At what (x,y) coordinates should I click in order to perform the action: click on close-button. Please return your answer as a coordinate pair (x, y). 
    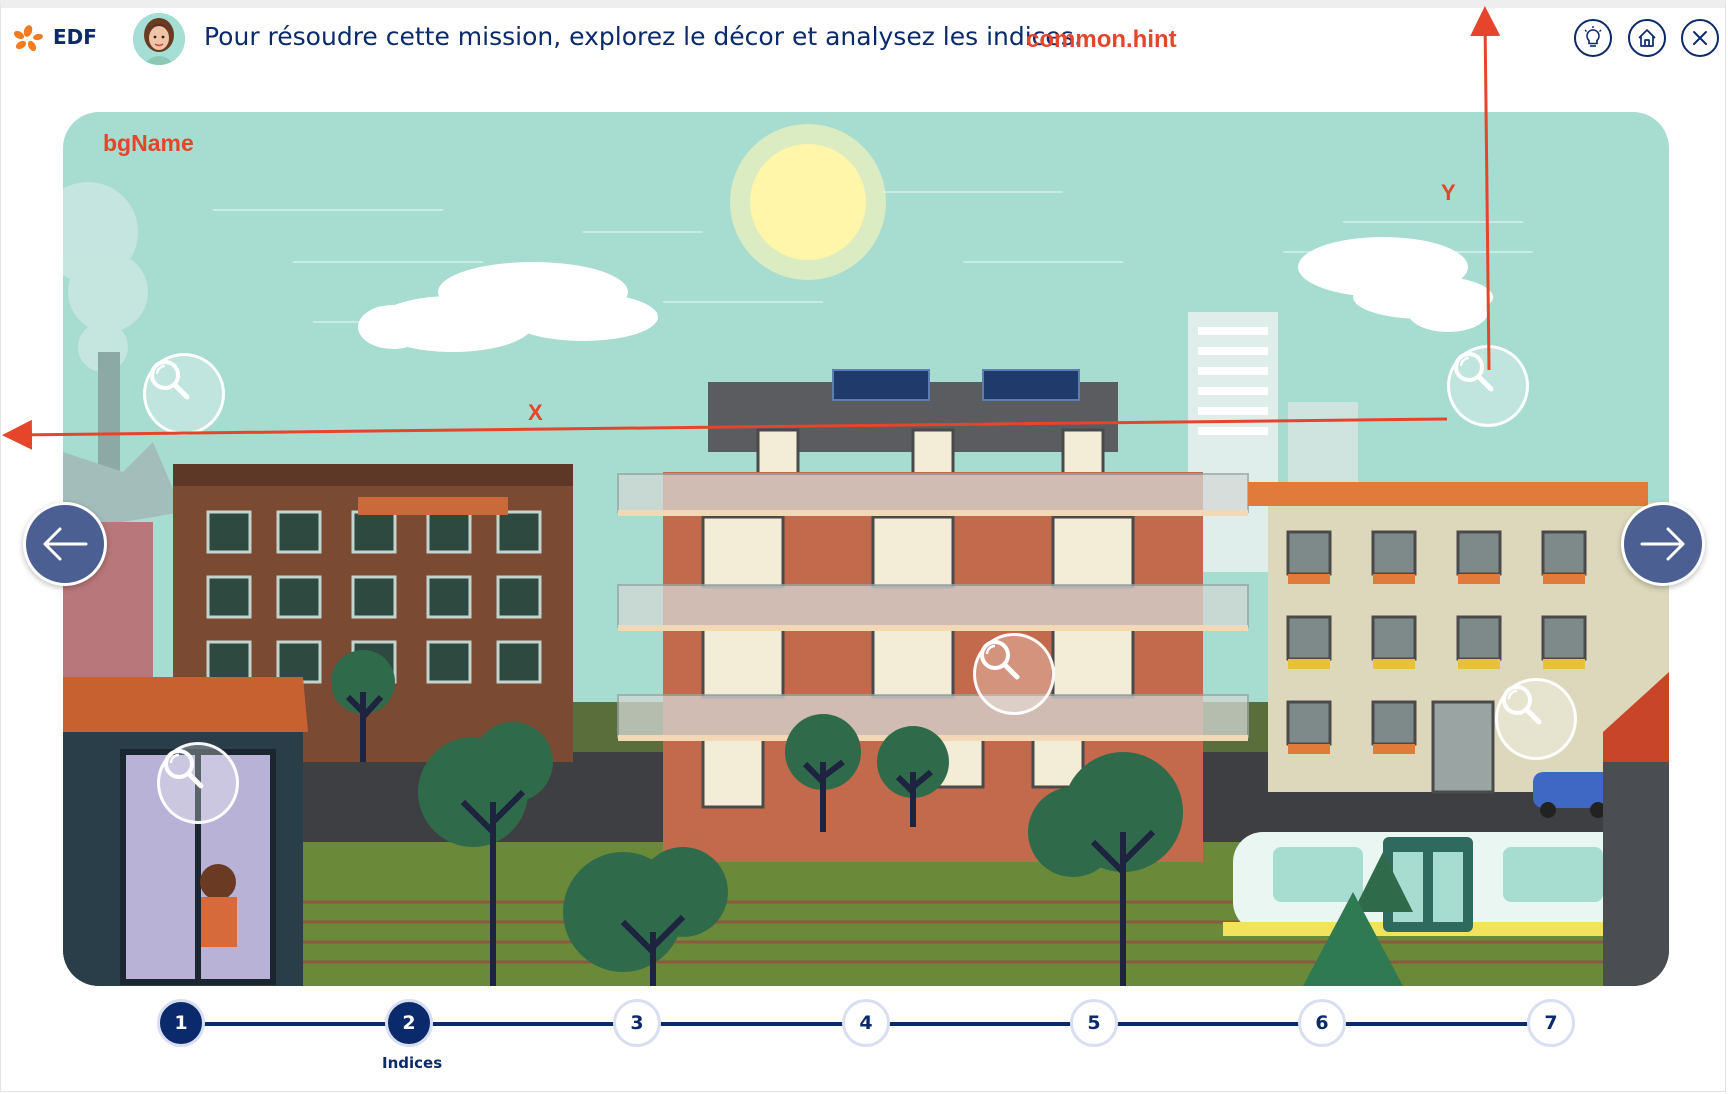
    Looking at the image, I should click on (1700, 38).